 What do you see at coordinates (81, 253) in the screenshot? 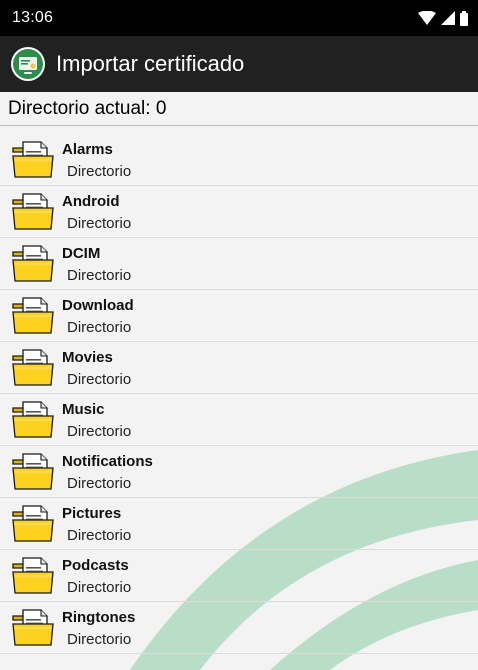
I see `item-name: DCIM` at bounding box center [81, 253].